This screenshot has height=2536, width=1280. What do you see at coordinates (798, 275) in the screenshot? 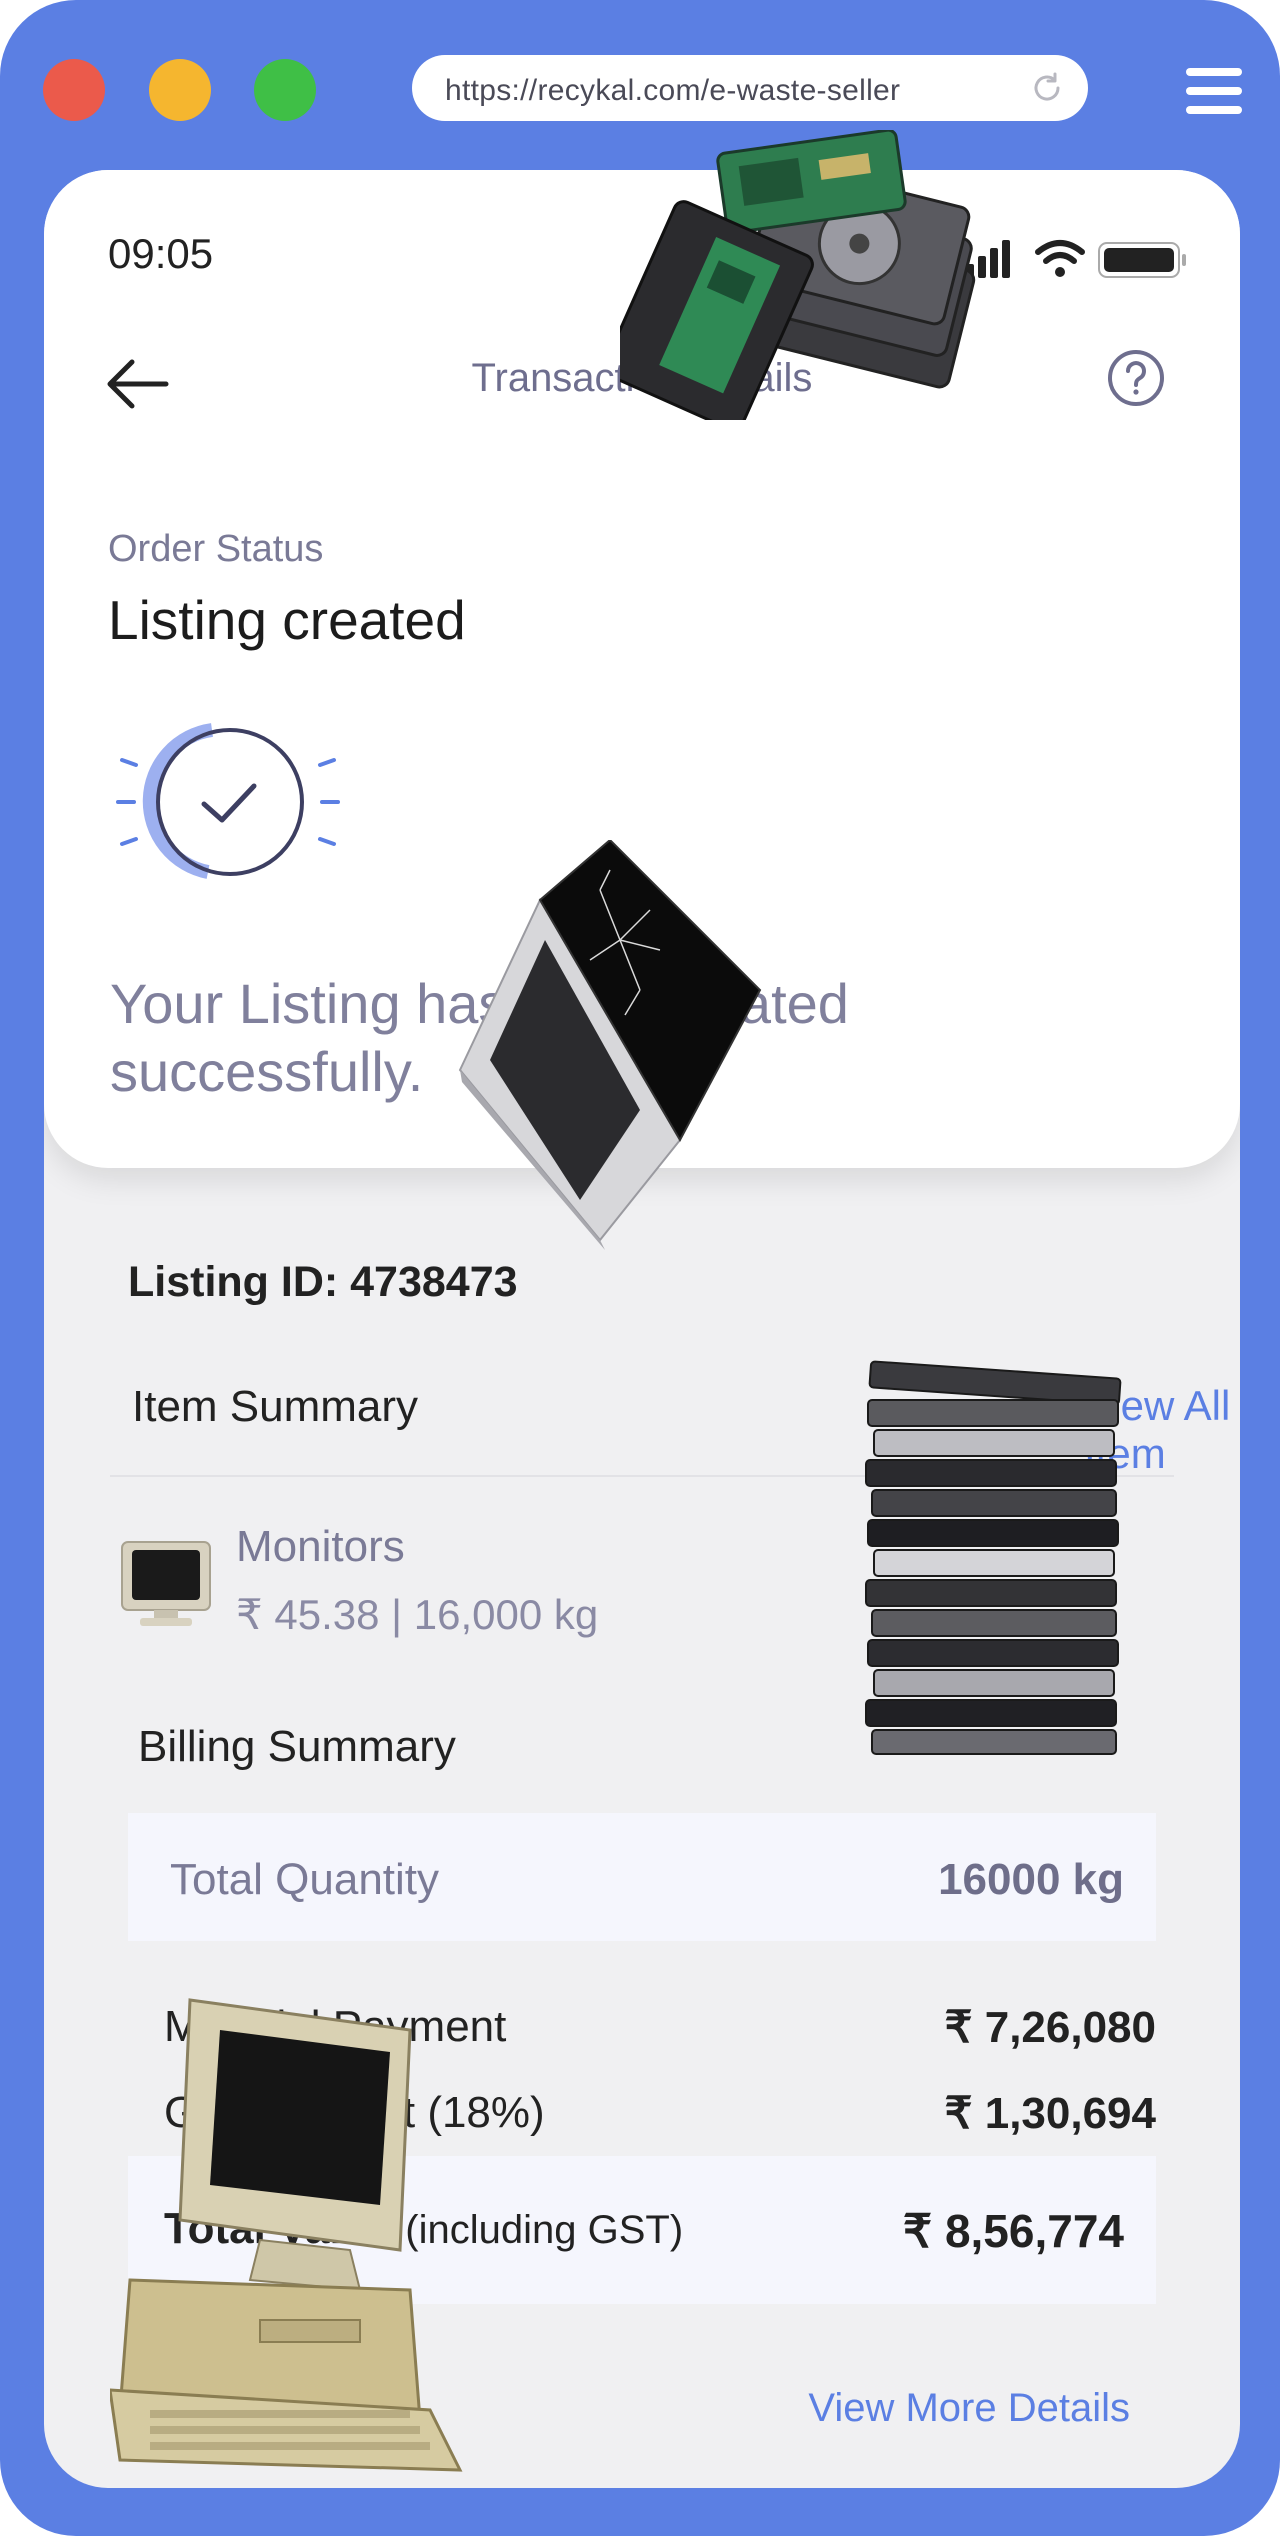
I see `hard-drives-image` at bounding box center [798, 275].